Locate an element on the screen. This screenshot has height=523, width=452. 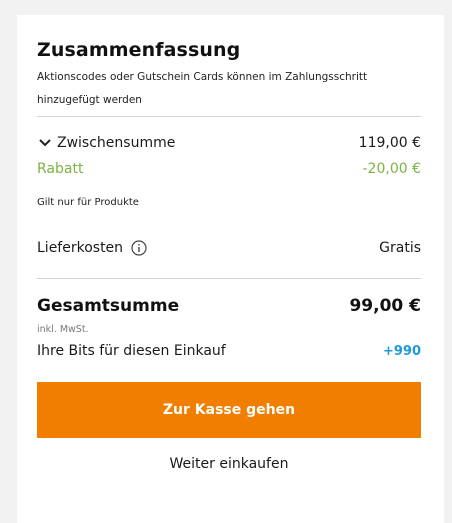
discount-label: Rabatt is located at coordinates (60, 169).